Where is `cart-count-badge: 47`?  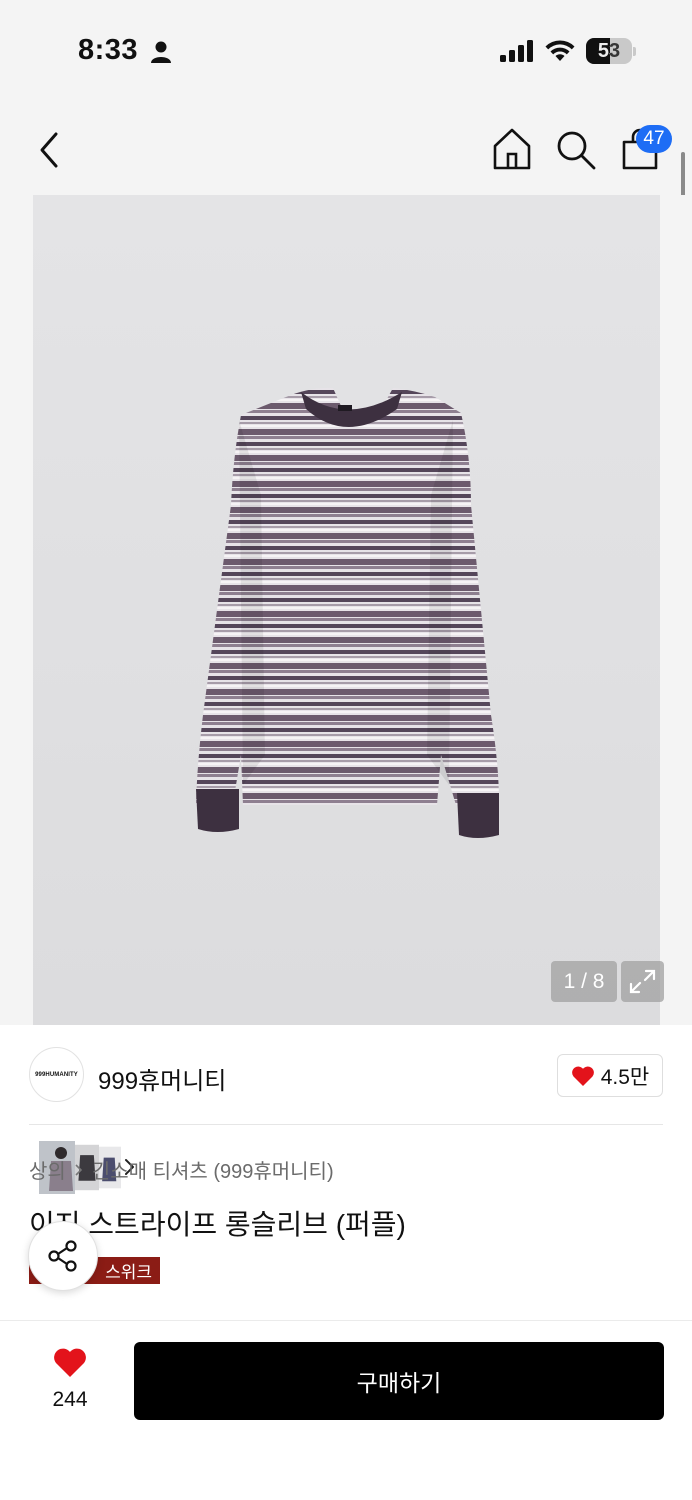
cart-count-badge: 47 is located at coordinates (654, 139).